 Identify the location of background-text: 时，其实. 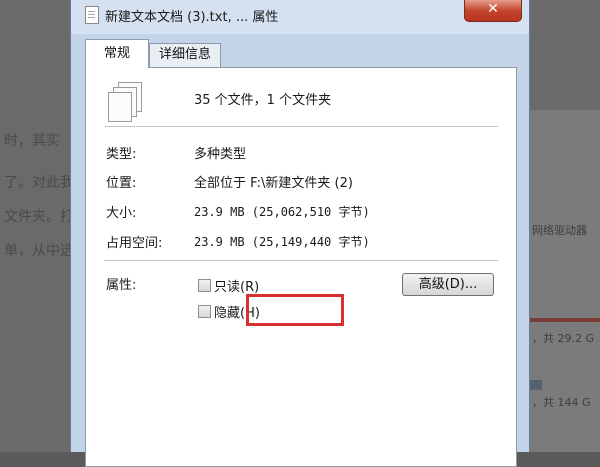
(32, 141).